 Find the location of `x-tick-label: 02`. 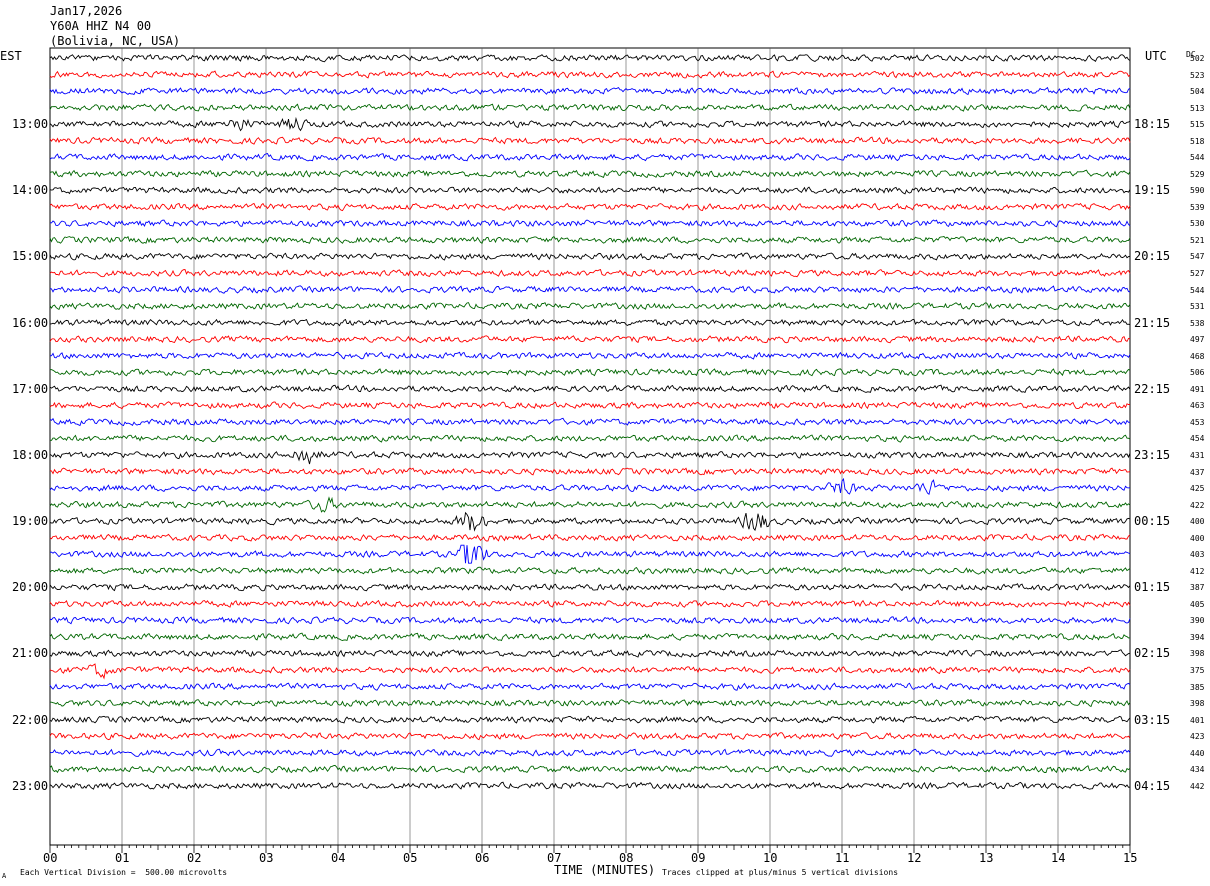

x-tick-label: 02 is located at coordinates (194, 858).